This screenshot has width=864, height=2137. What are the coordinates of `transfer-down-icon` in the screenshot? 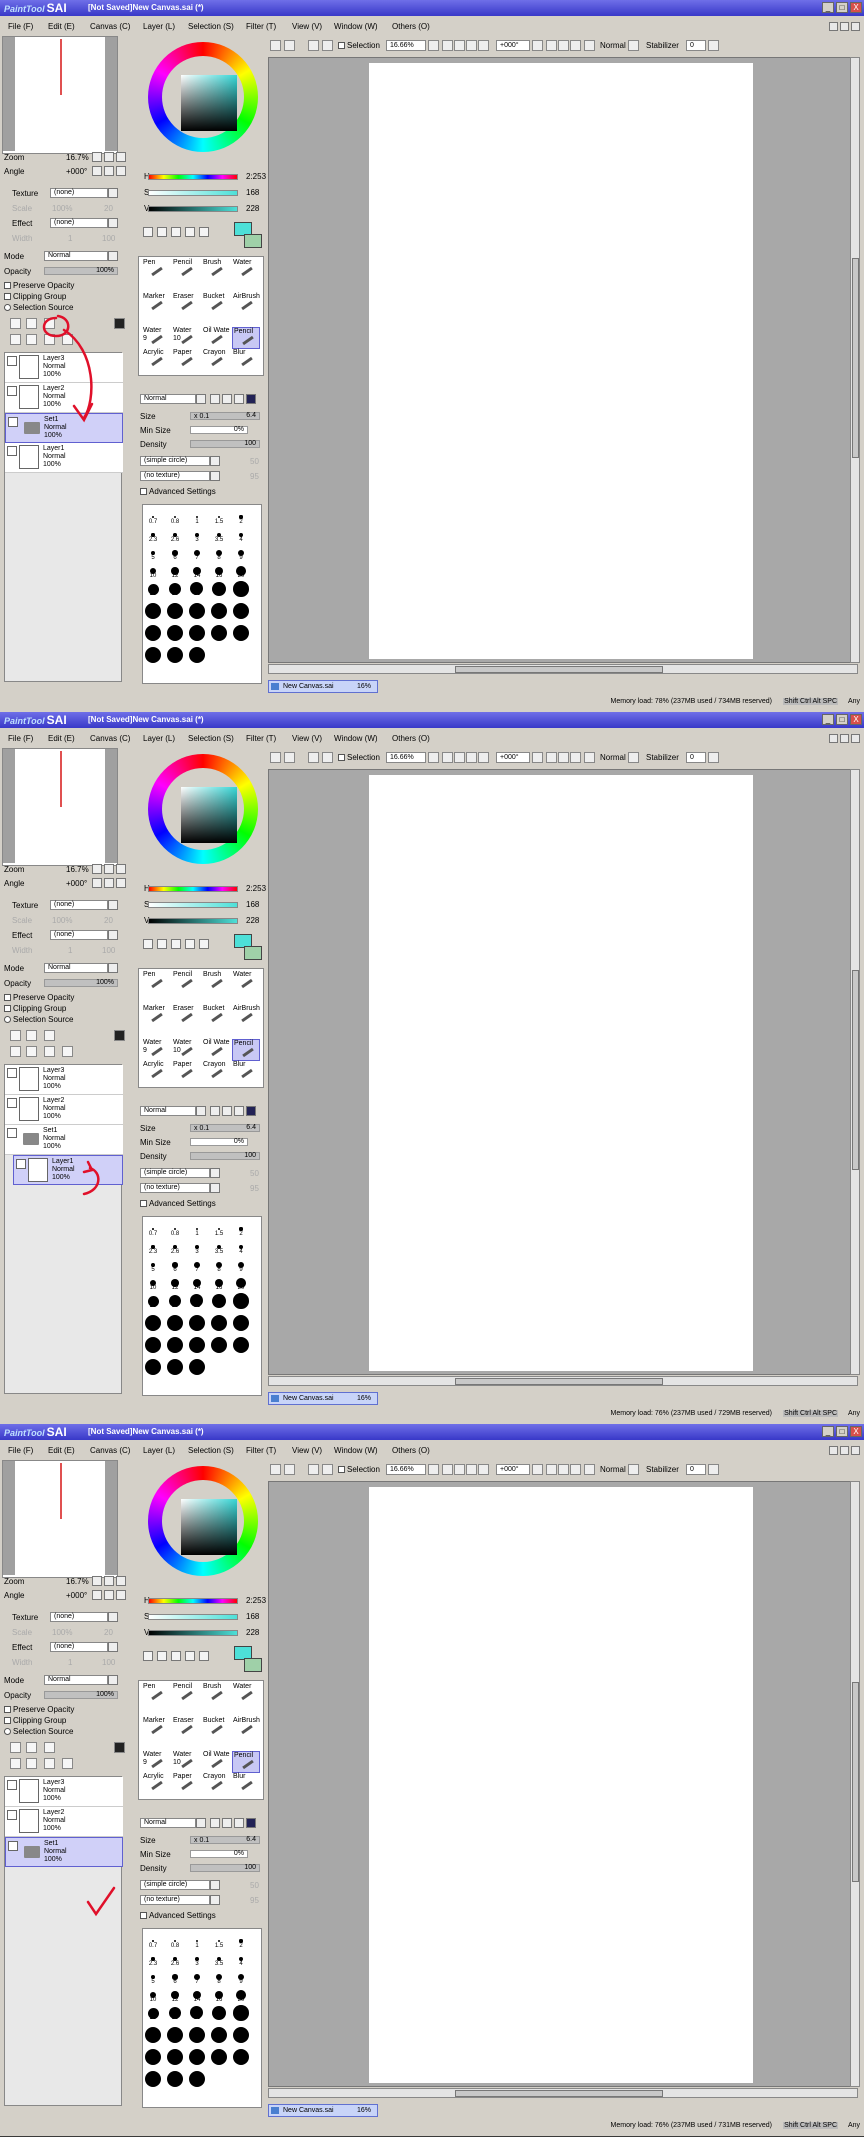 It's located at (15, 1051).